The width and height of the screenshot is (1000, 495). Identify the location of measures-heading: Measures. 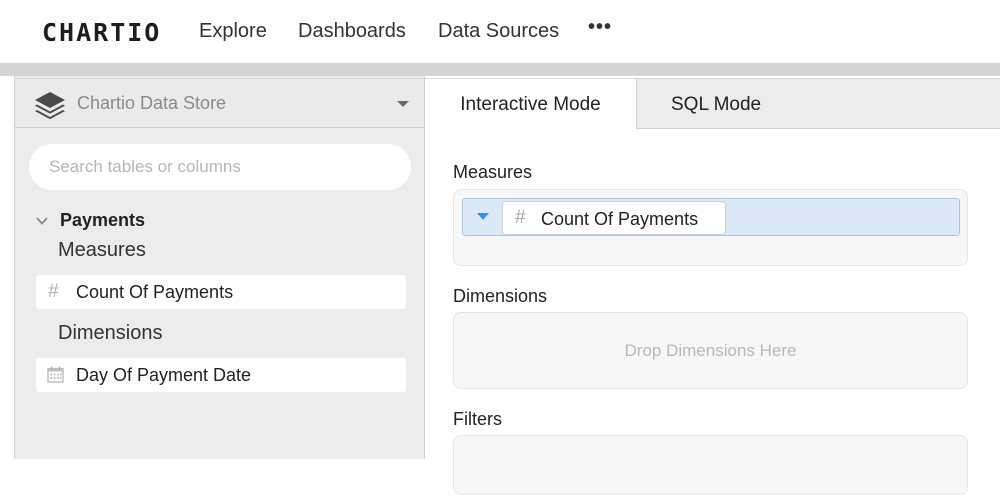
(102, 250).